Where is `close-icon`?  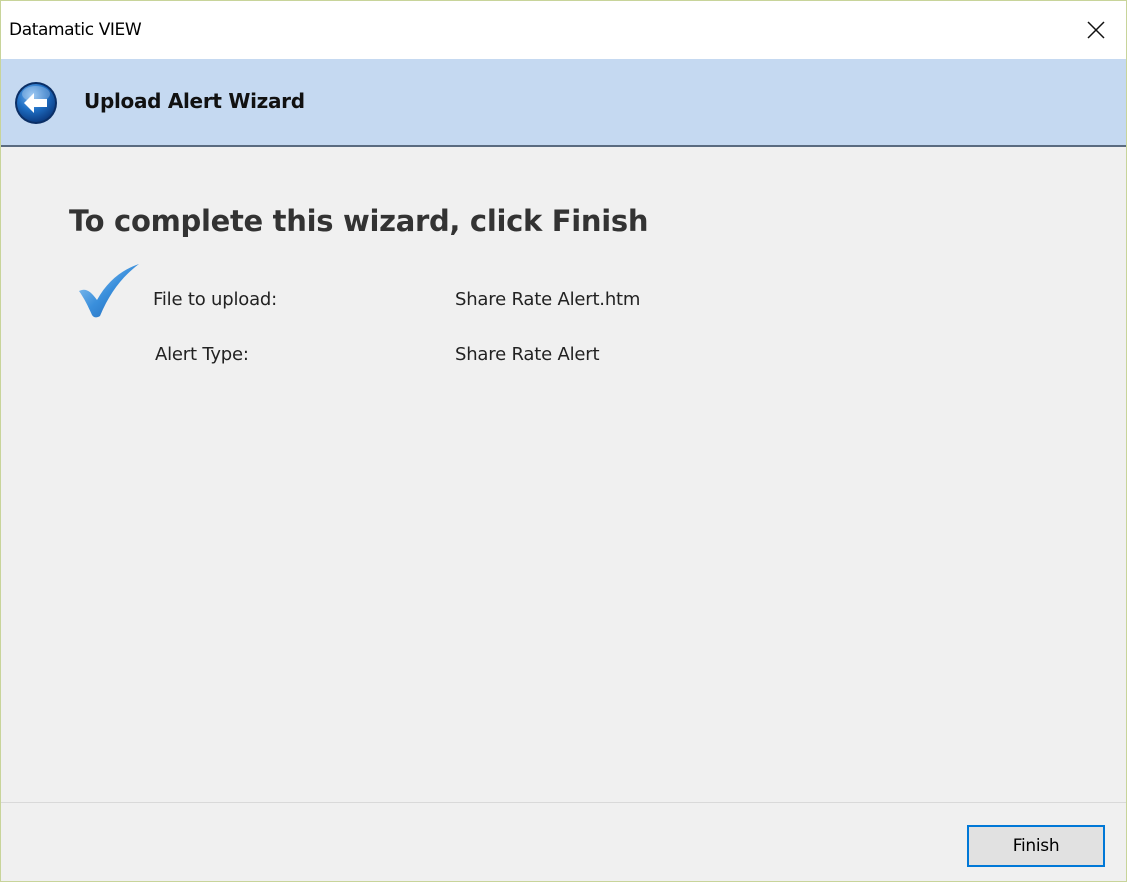 close-icon is located at coordinates (1096, 30).